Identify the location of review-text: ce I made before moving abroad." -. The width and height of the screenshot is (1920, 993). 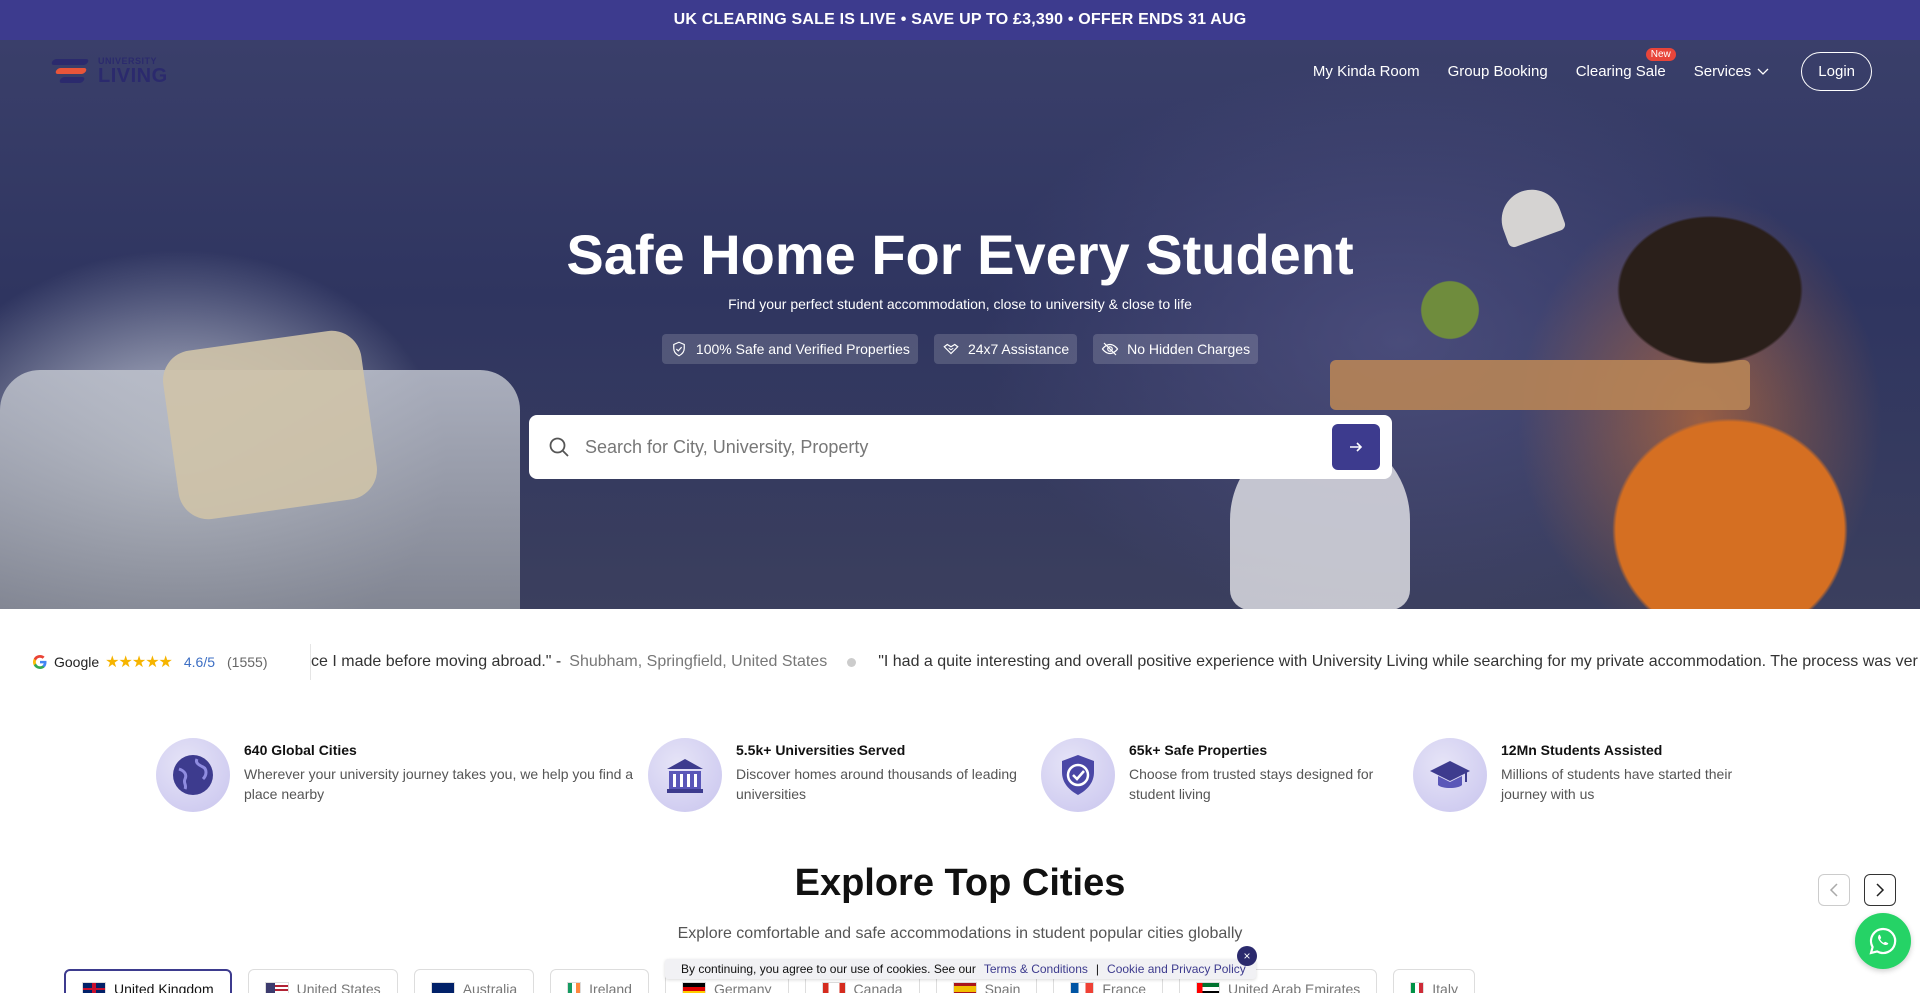
(436, 661).